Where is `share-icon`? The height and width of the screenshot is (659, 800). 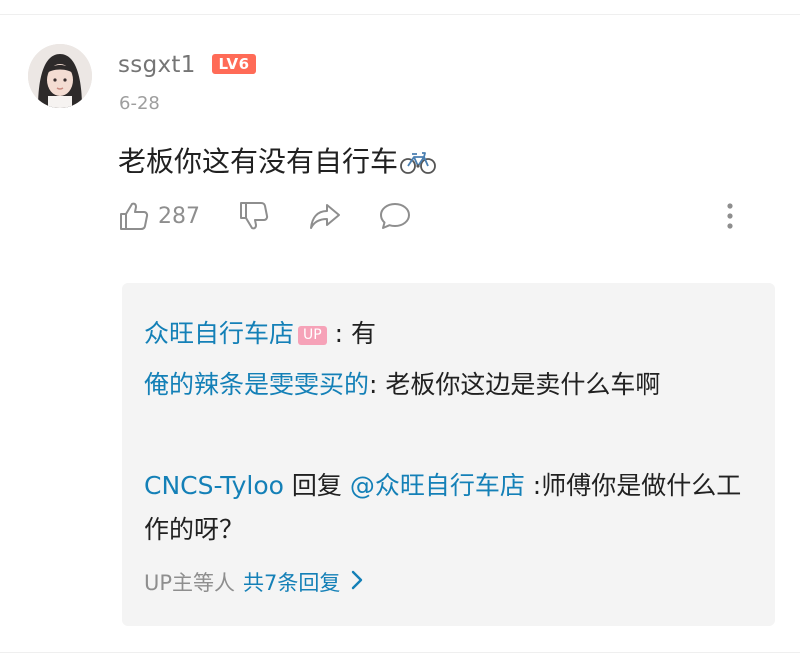 share-icon is located at coordinates (325, 216).